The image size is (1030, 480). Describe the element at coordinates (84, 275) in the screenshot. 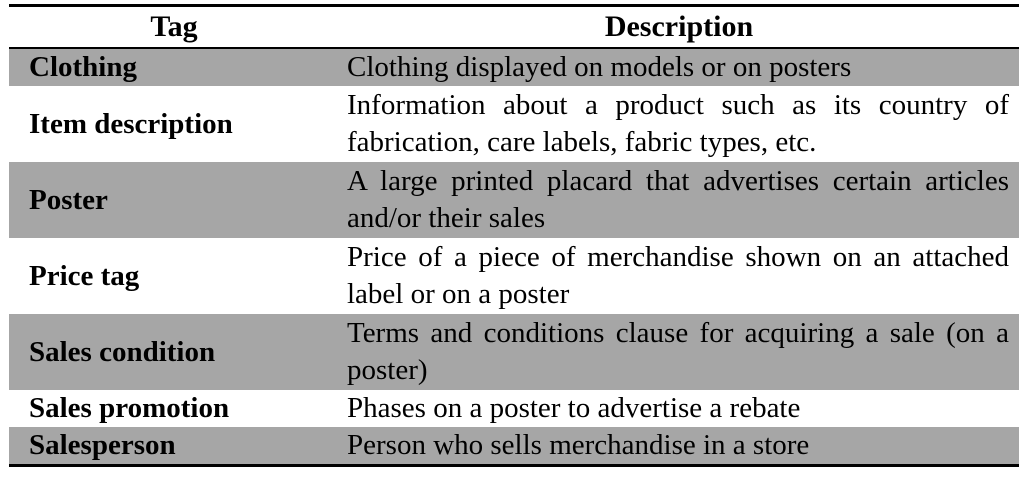

I see `tag-cell: Price tag` at that location.